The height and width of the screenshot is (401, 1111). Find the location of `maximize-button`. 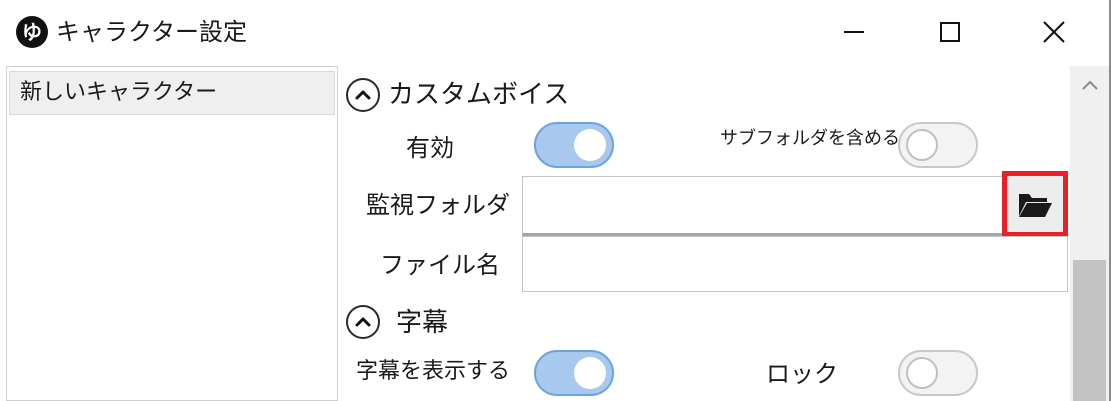

maximize-button is located at coordinates (950, 32).